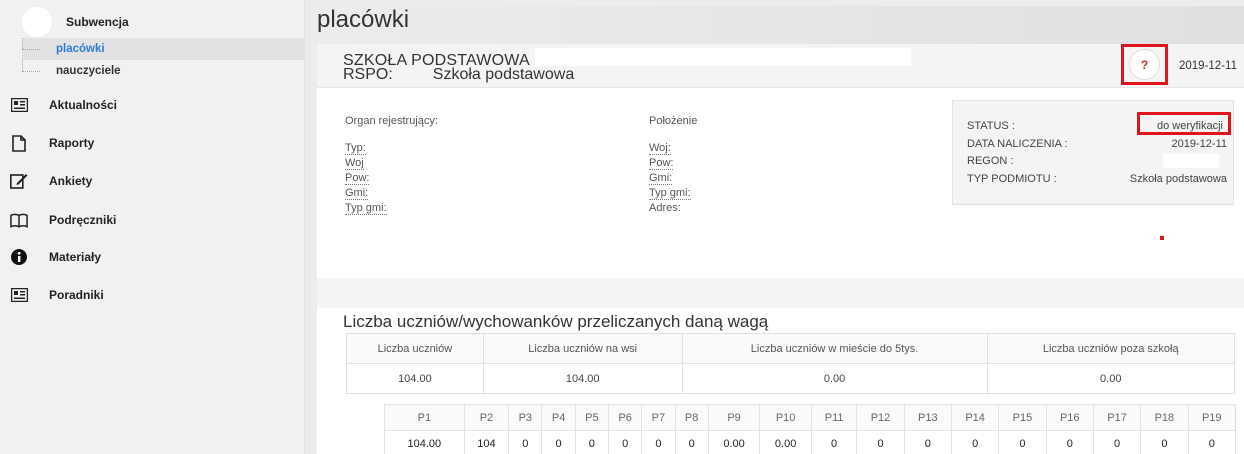  I want to click on sidebar-header: Subwencja, so click(162, 22).